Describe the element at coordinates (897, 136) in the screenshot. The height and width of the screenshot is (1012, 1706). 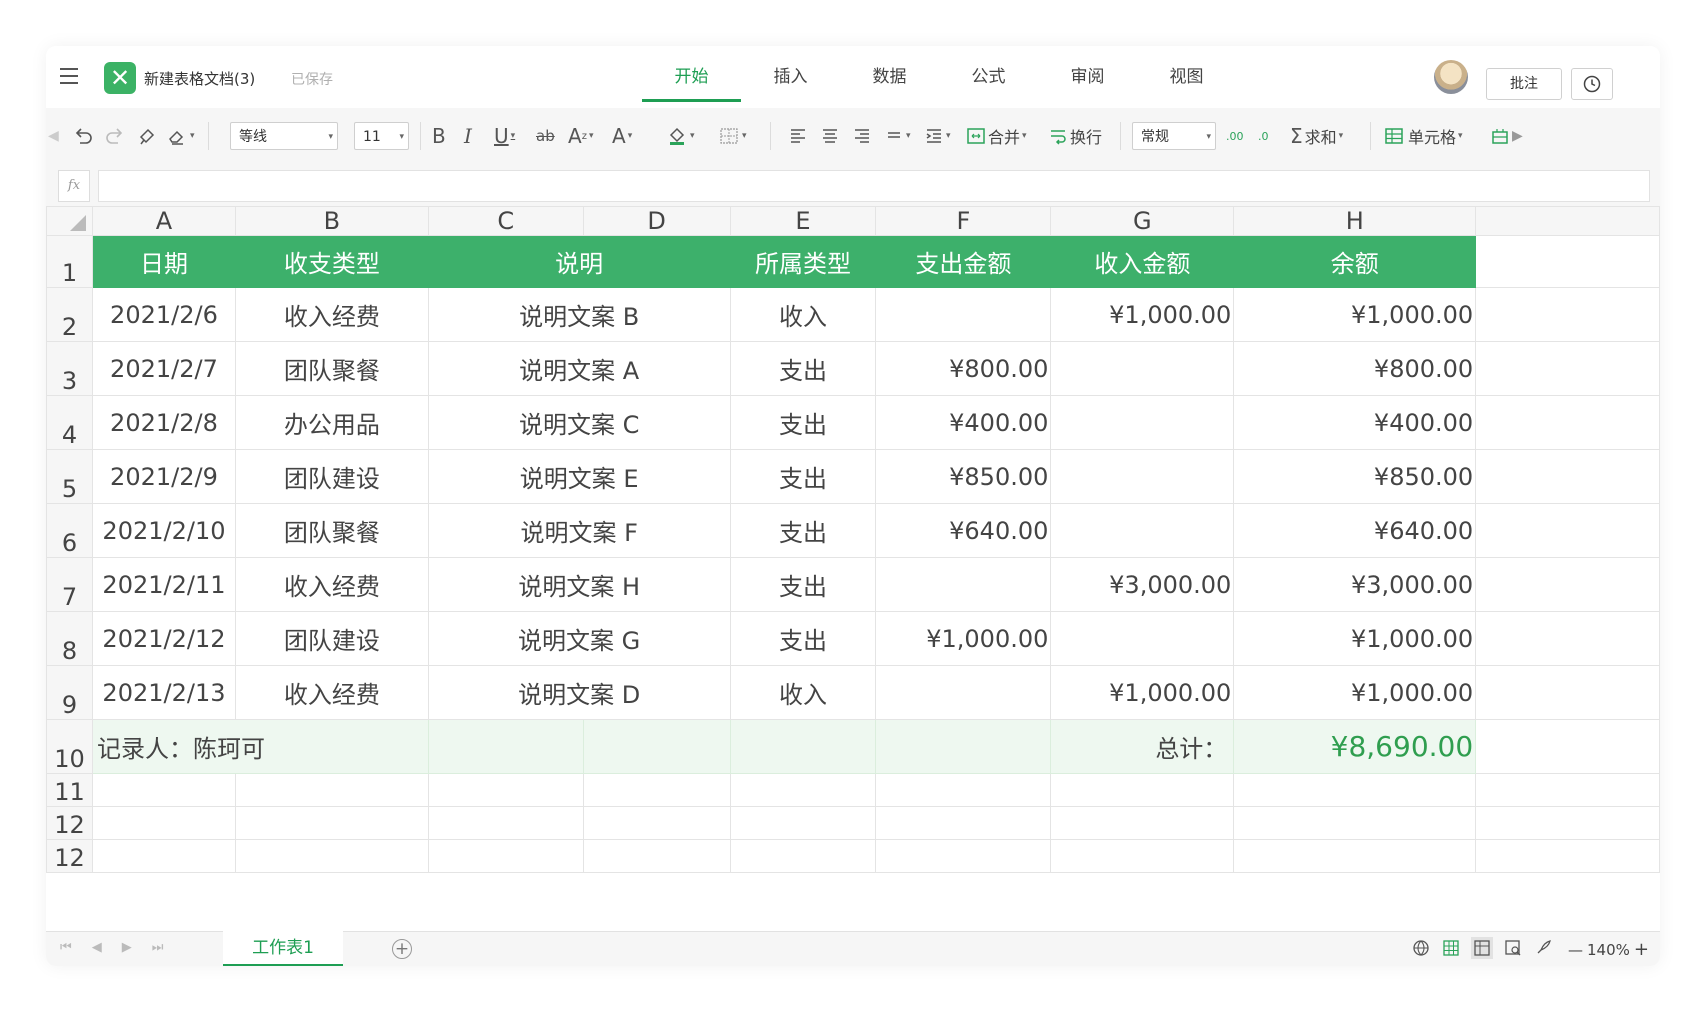
I see `vertical-align-icon: ▾` at that location.